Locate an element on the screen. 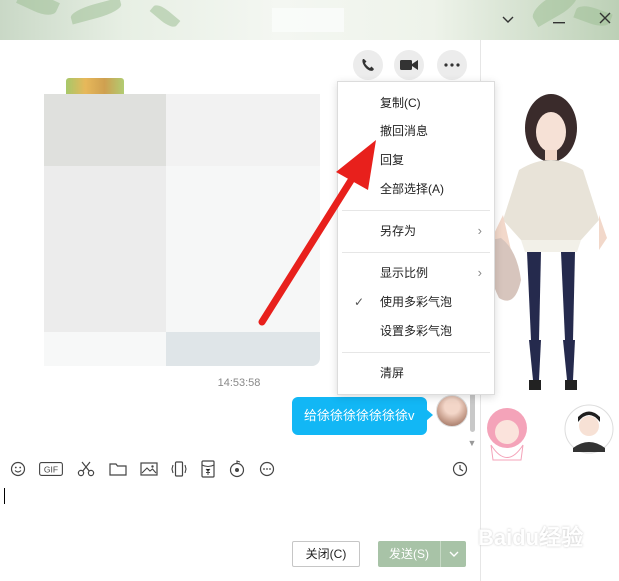 This screenshot has width=619, height=581. menu-item: 清屏 is located at coordinates (416, 373).